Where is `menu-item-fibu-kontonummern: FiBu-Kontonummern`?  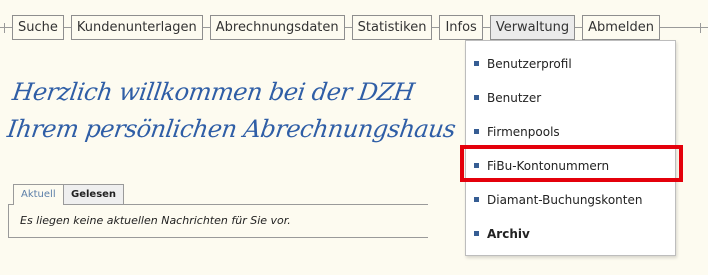 menu-item-fibu-kontonummern: FiBu-Kontonummern is located at coordinates (541, 166).